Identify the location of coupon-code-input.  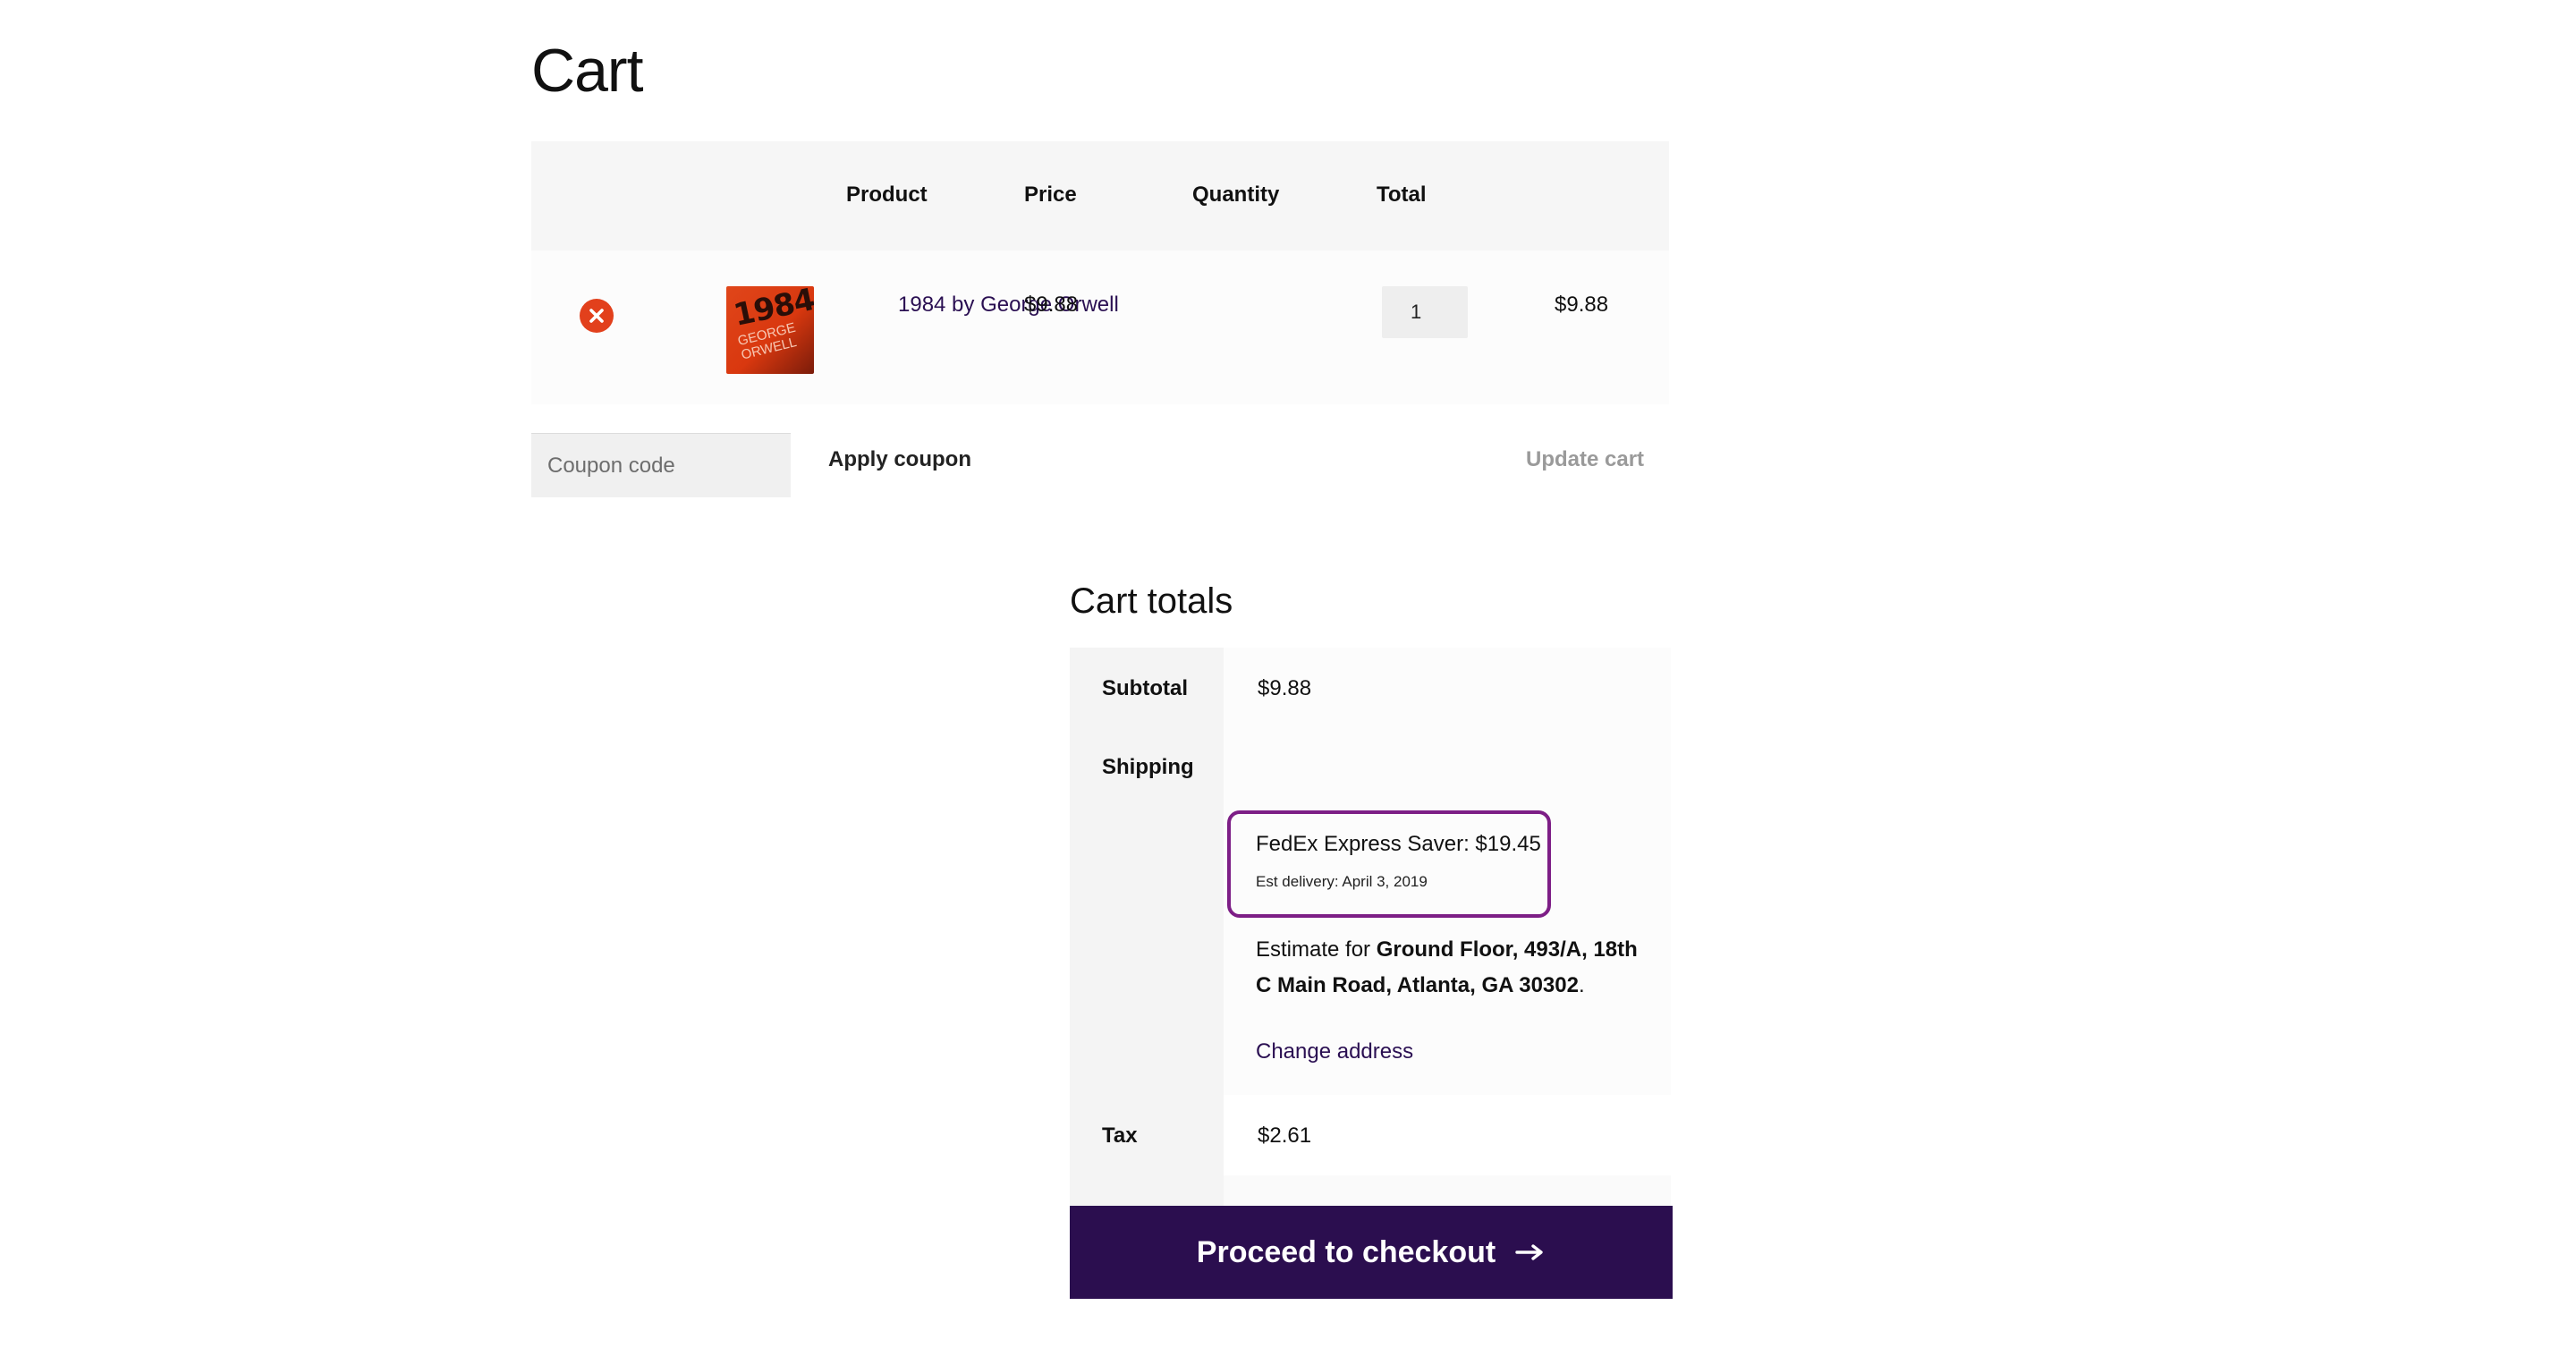
(661, 465).